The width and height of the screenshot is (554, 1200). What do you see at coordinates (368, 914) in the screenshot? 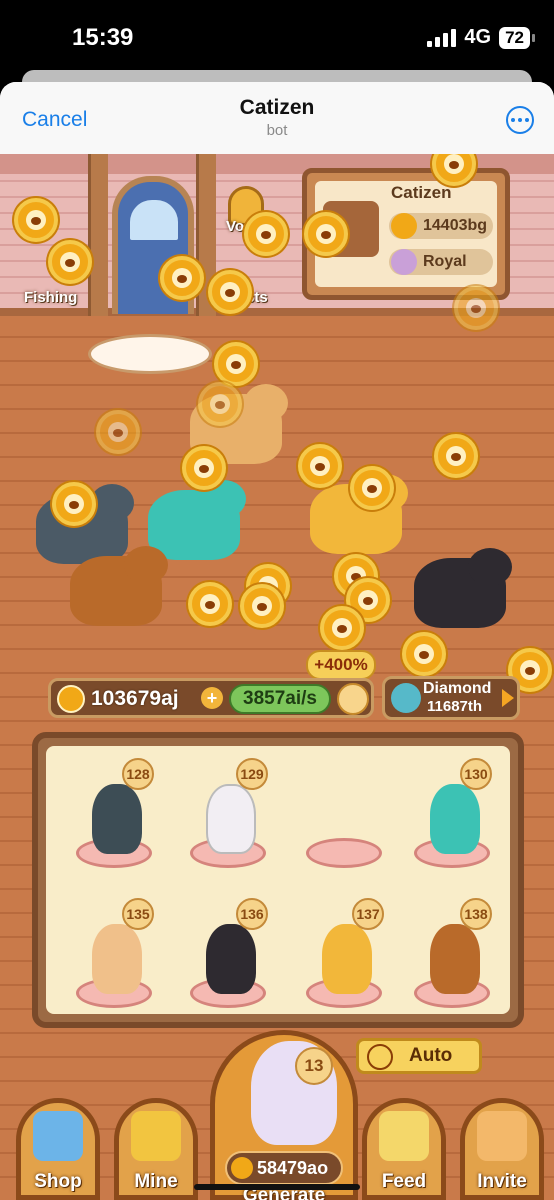
I see `cat-level-badge: 137` at bounding box center [368, 914].